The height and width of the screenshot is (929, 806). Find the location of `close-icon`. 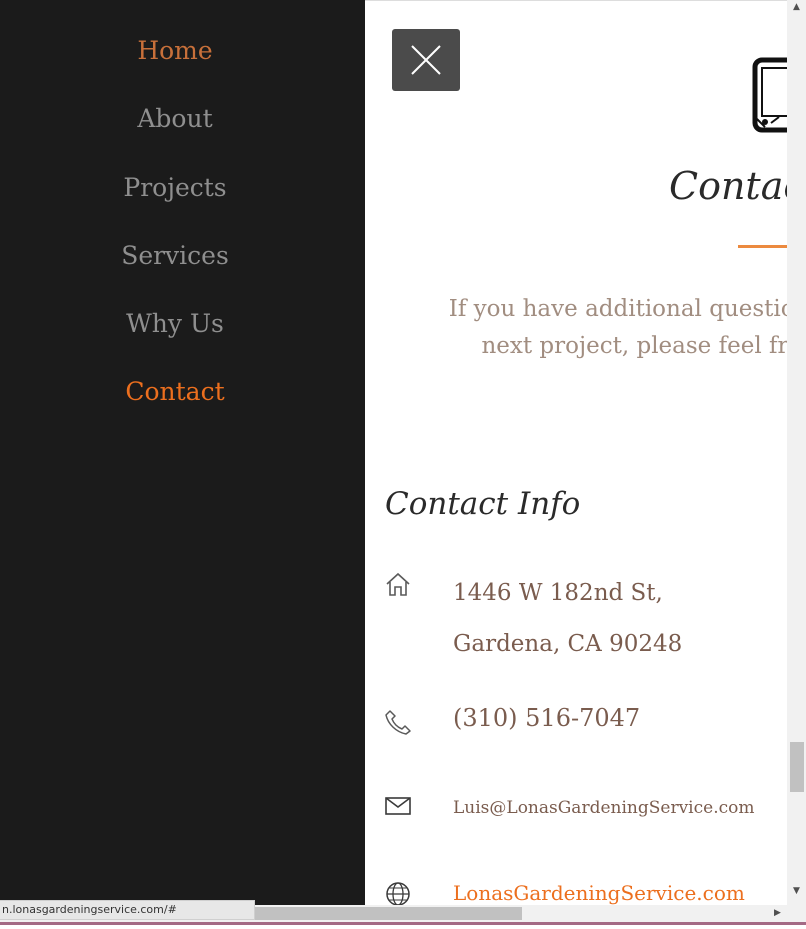

close-icon is located at coordinates (426, 60).